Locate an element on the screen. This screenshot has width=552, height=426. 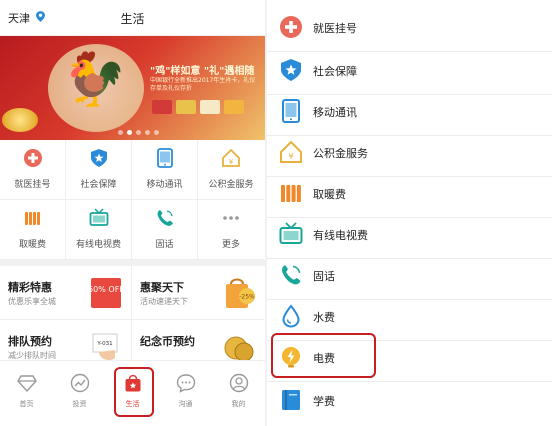
service-cable-tv: 有线电视费 is located at coordinates (99, 230).